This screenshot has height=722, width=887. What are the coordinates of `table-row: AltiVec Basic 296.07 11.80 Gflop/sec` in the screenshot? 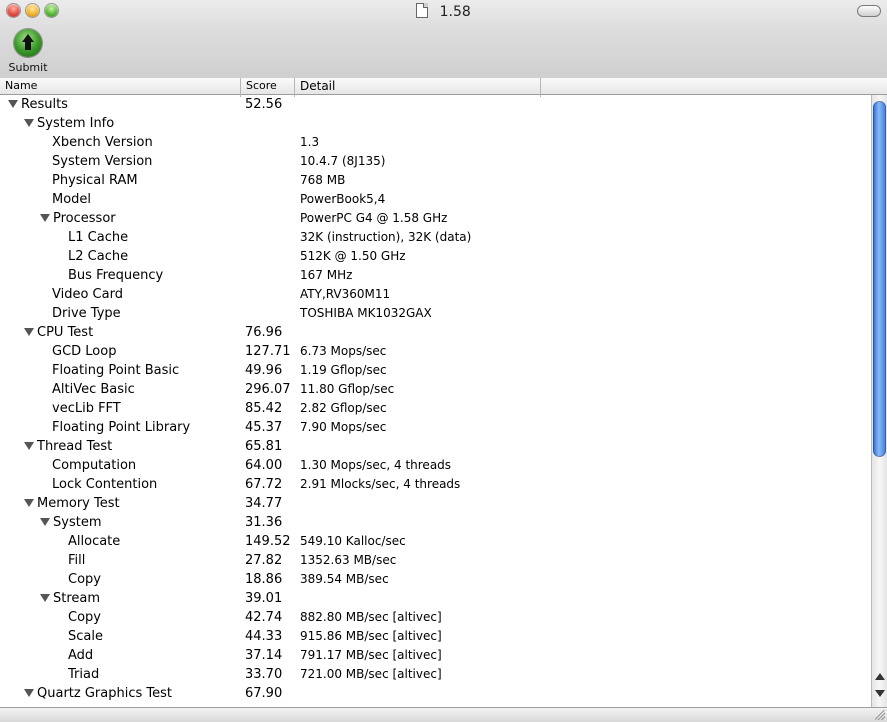 It's located at (435, 389).